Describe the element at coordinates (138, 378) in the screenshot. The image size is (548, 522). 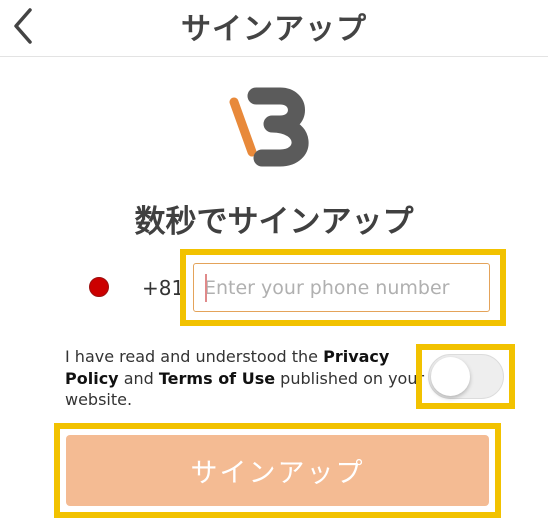
I see `terms-text-part: and` at that location.